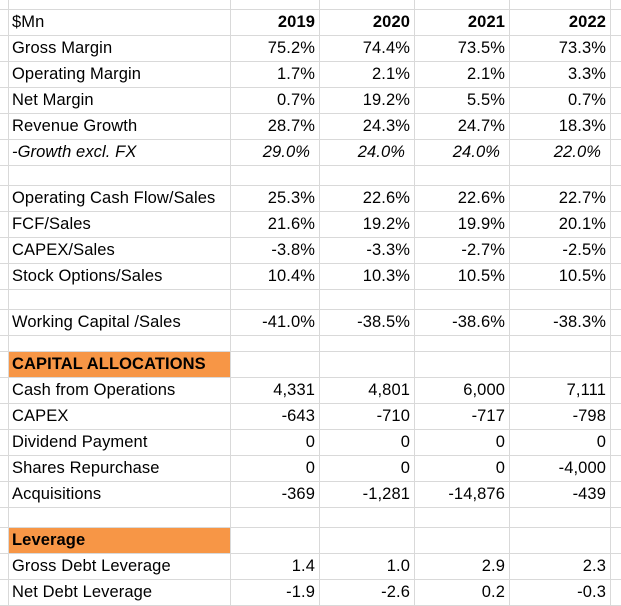 The height and width of the screenshot is (606, 621). What do you see at coordinates (462, 100) in the screenshot?
I see `value-cell: 5.5%` at bounding box center [462, 100].